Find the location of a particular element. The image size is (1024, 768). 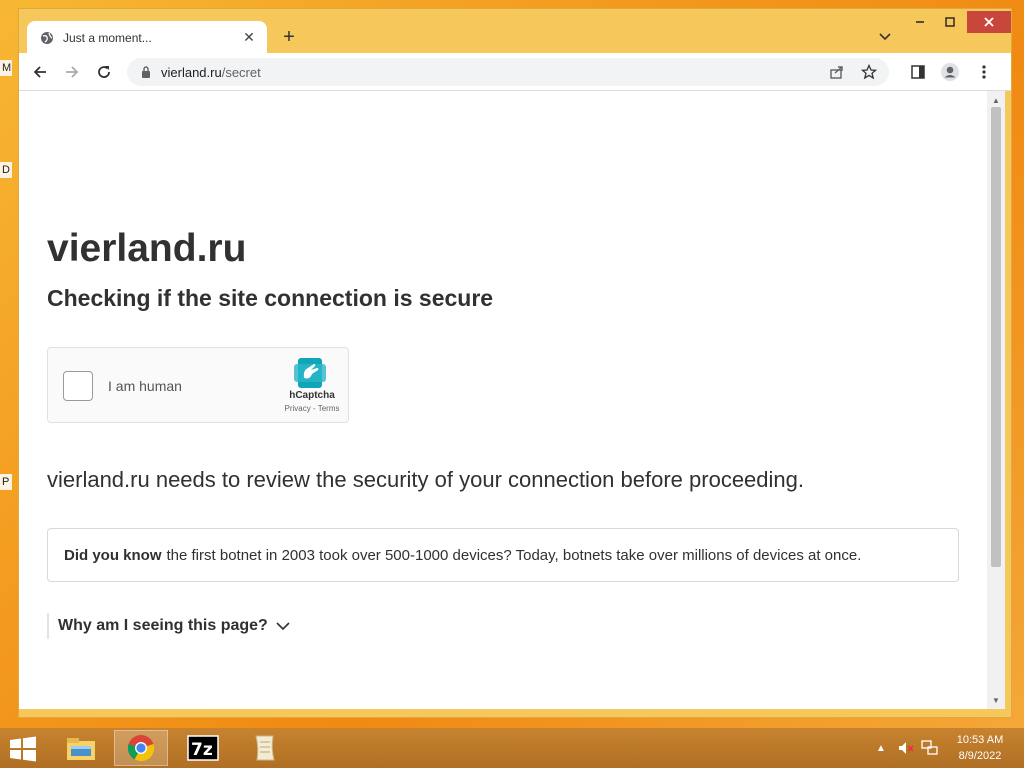

did-you-know-label: Did you know is located at coordinates (113, 555).